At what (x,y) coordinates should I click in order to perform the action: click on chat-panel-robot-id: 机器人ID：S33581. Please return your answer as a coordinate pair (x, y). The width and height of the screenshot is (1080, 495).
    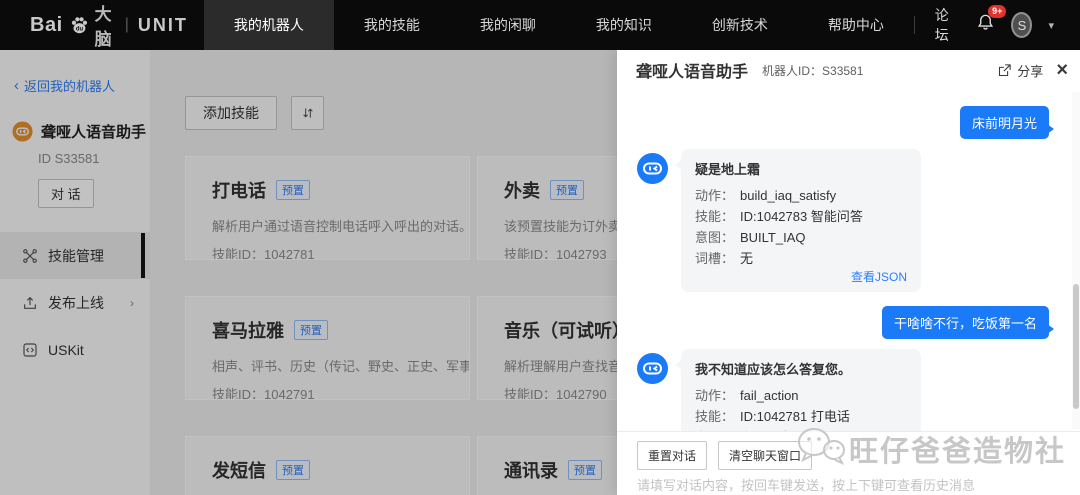
    Looking at the image, I should click on (813, 70).